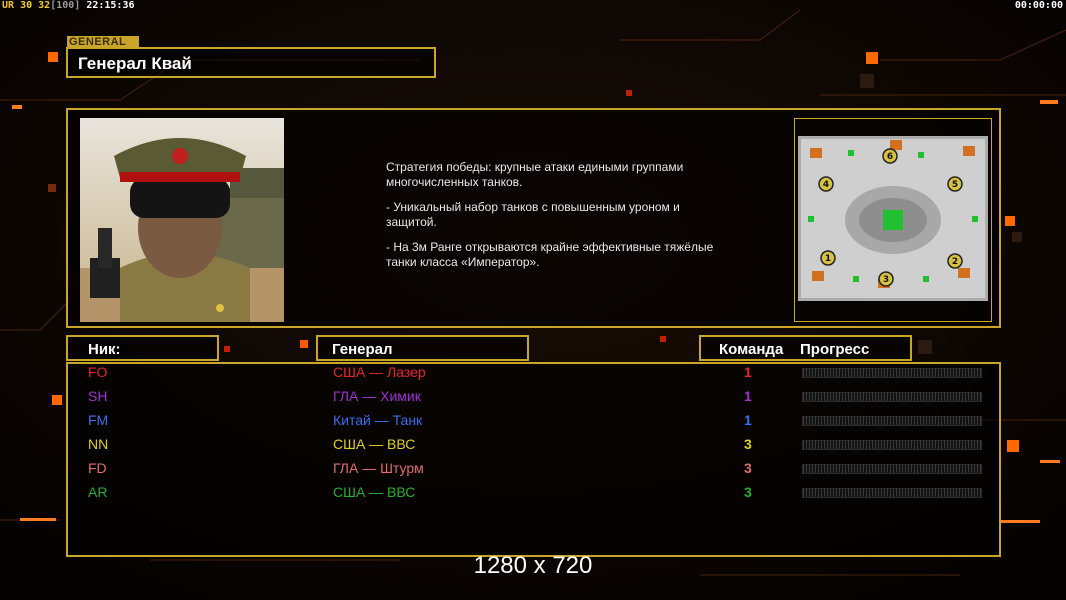  What do you see at coordinates (533, 565) in the screenshot?
I see `resolution-label: 1280 x 720` at bounding box center [533, 565].